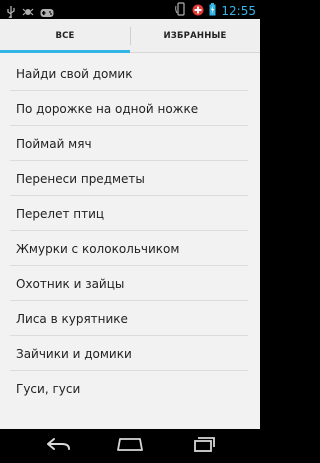 This screenshot has height=463, width=320. I want to click on home-icon, so click(130, 446).